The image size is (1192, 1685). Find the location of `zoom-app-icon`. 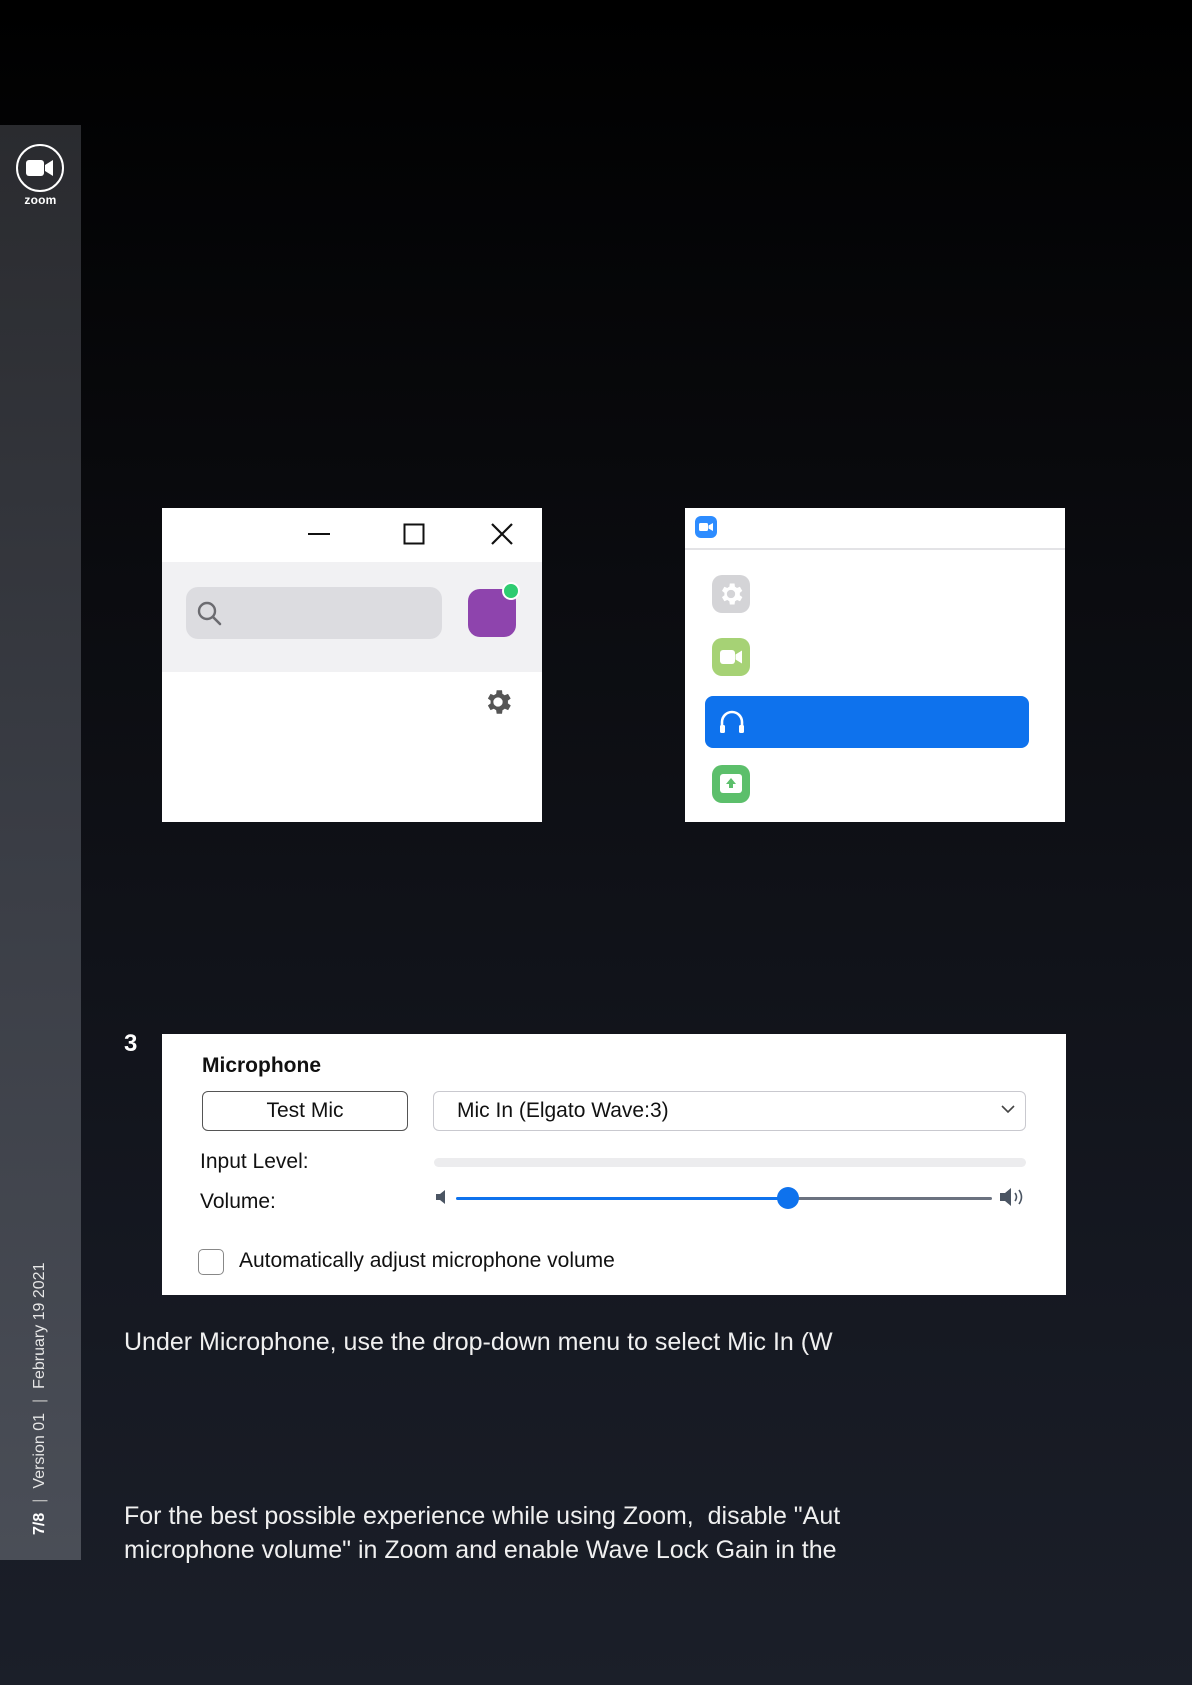

zoom-app-icon is located at coordinates (706, 527).